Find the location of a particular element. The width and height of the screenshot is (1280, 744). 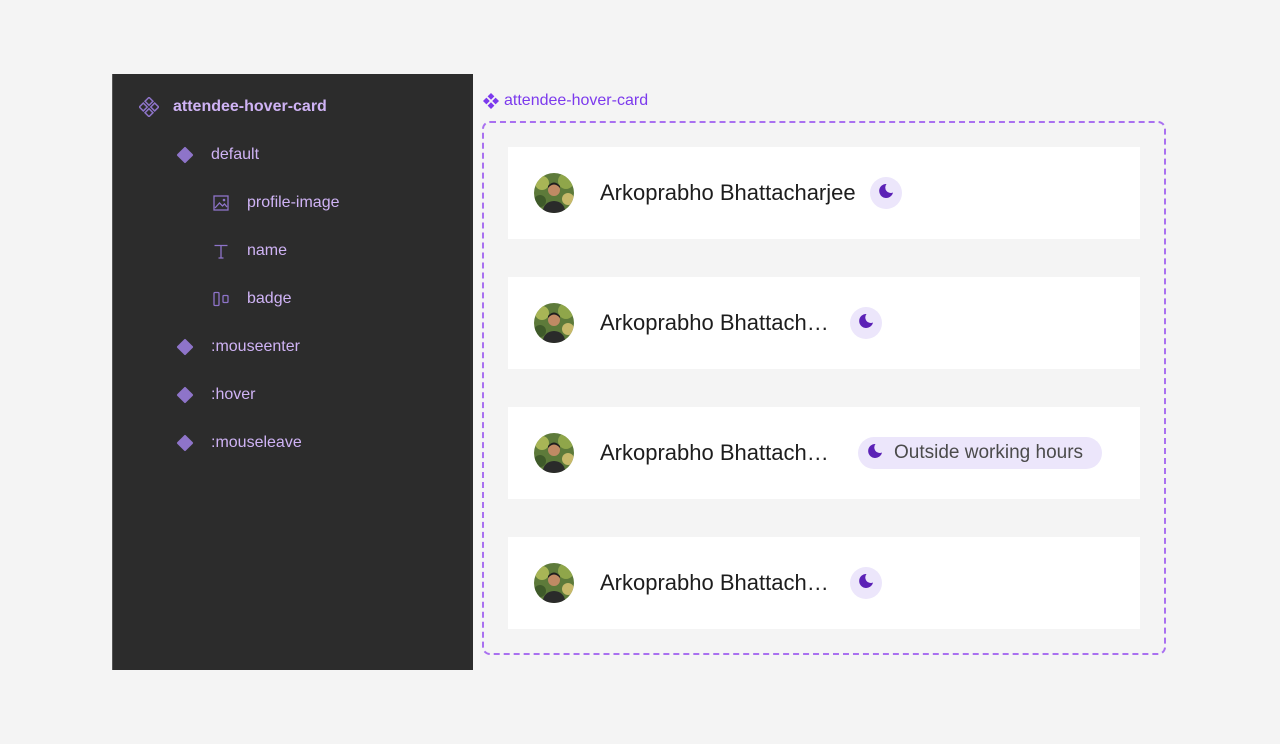

status-badge: Outside working hours is located at coordinates (980, 453).